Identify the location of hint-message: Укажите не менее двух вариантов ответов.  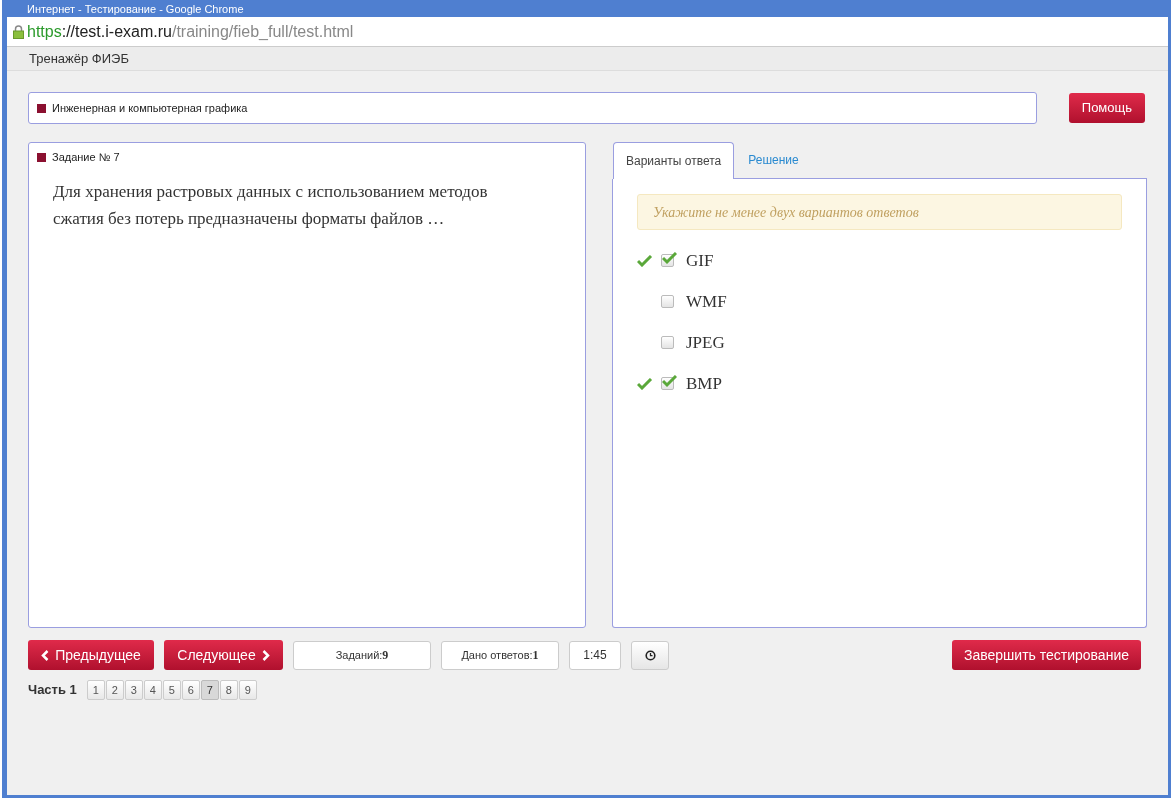
(879, 212).